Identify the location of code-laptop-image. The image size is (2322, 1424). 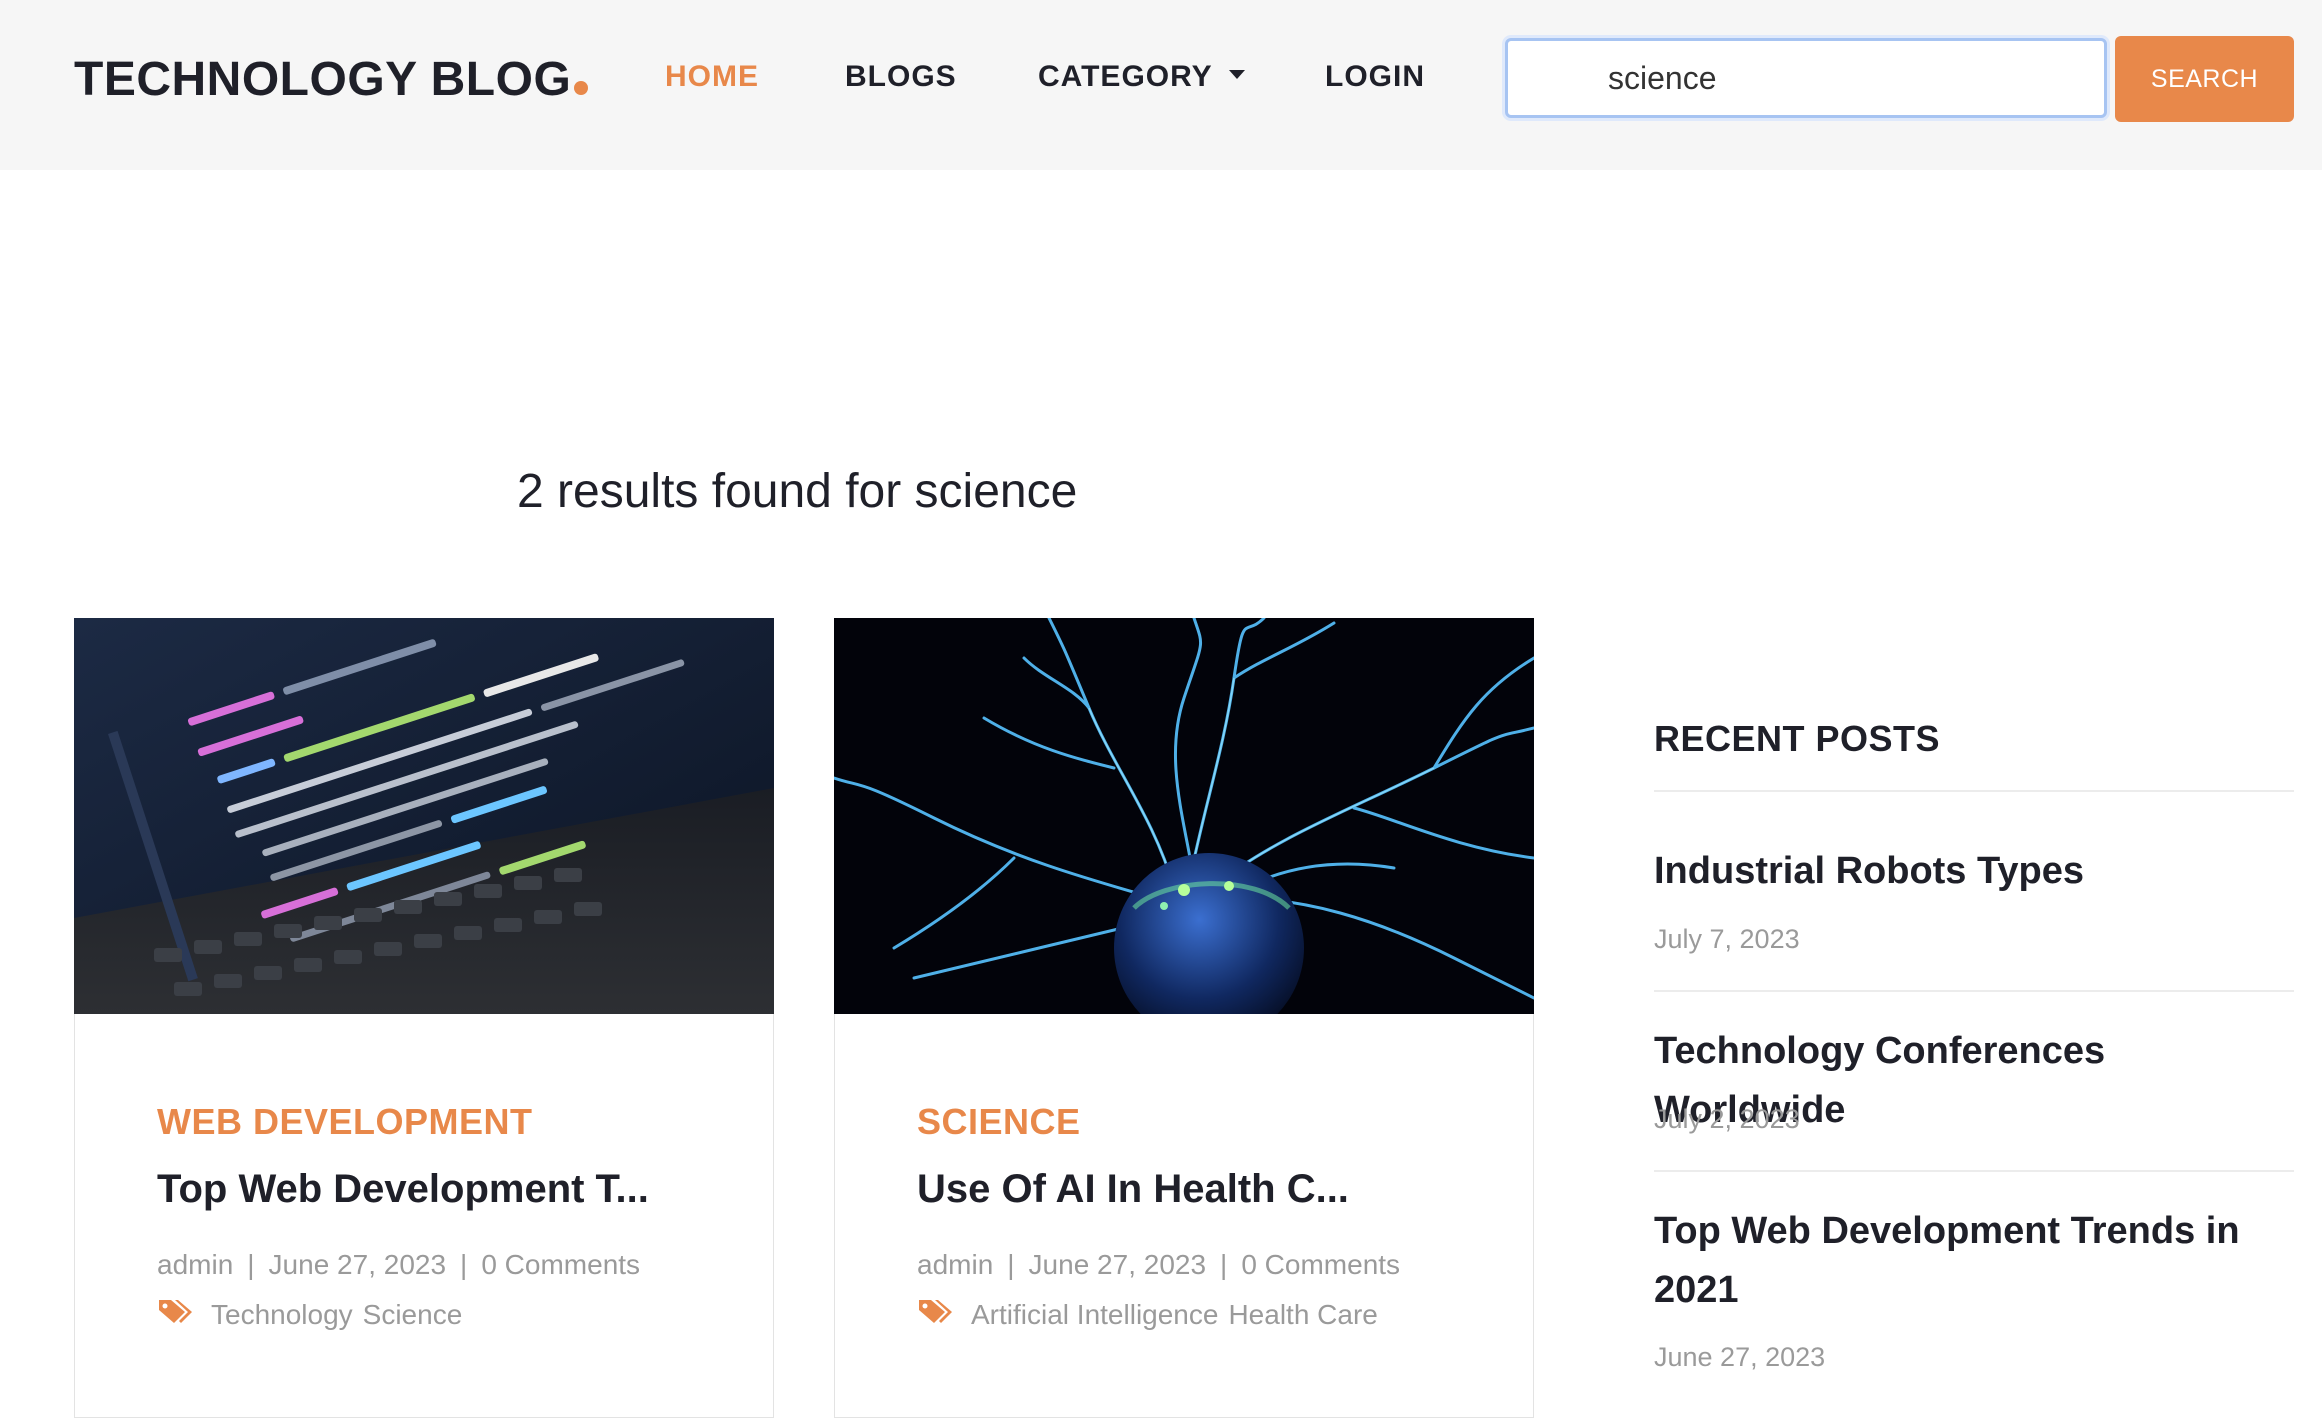
(424, 816).